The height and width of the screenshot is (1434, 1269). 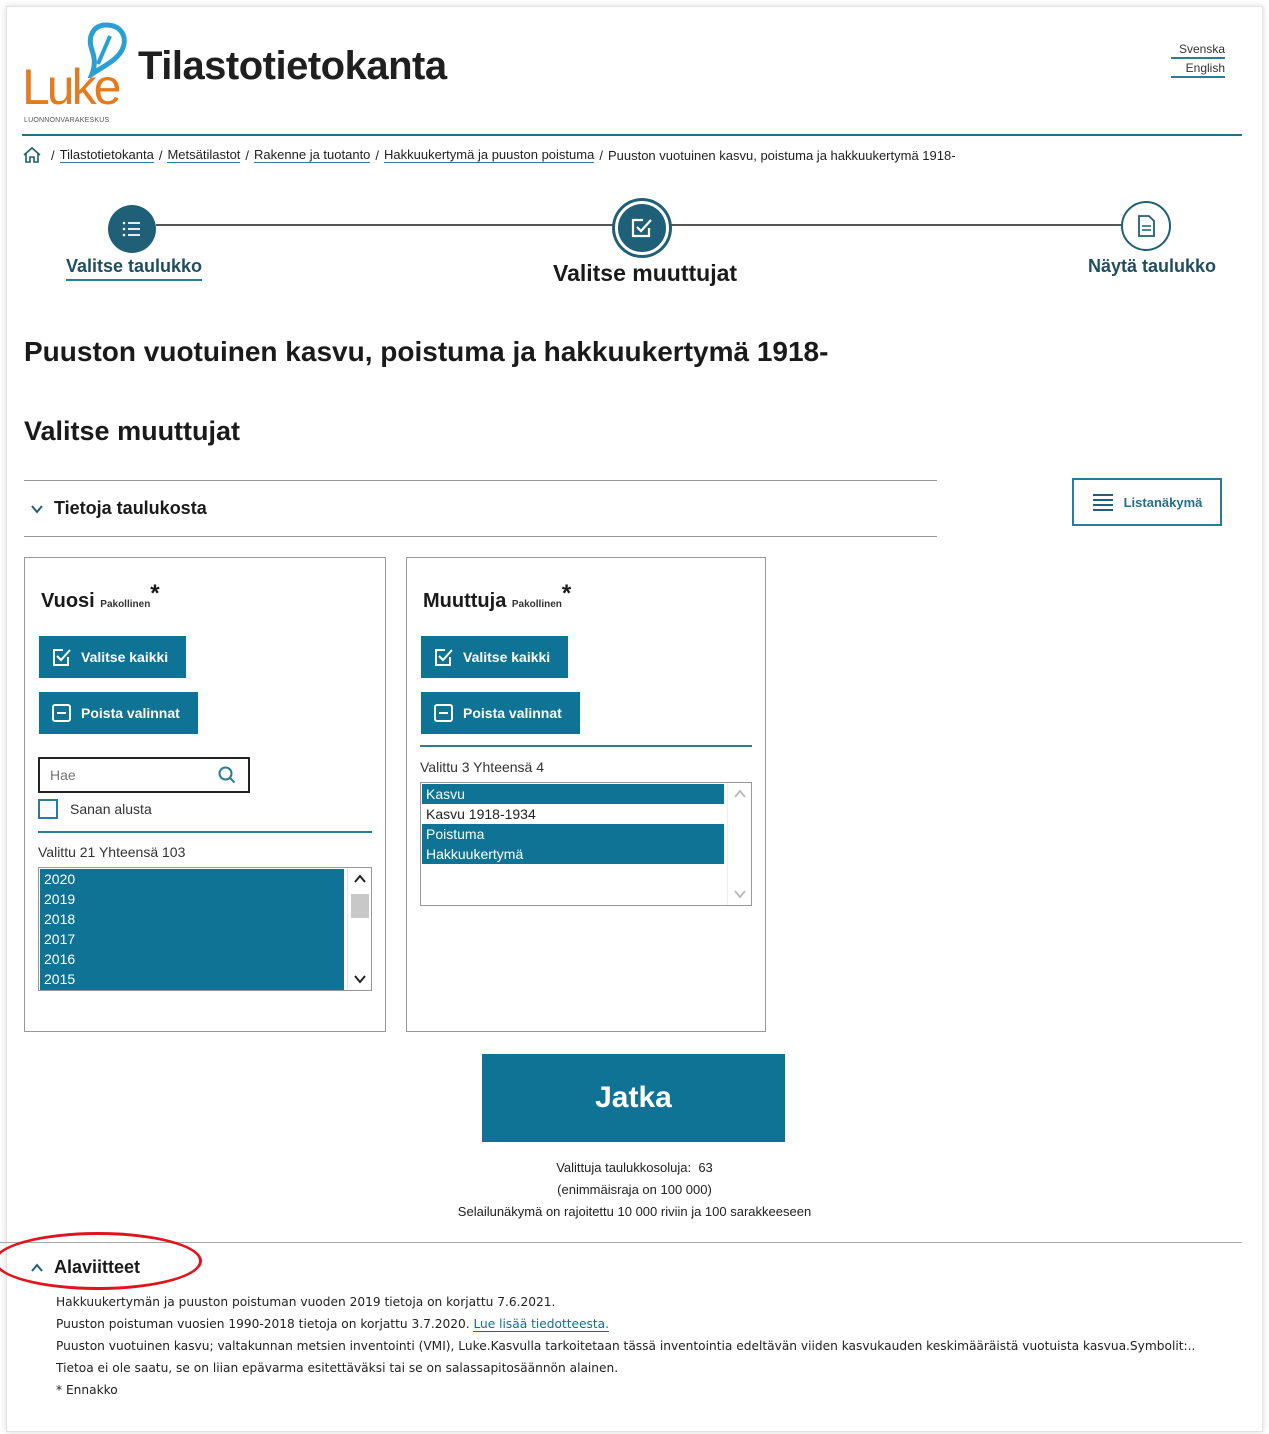 I want to click on document-icon, so click(x=1146, y=226).